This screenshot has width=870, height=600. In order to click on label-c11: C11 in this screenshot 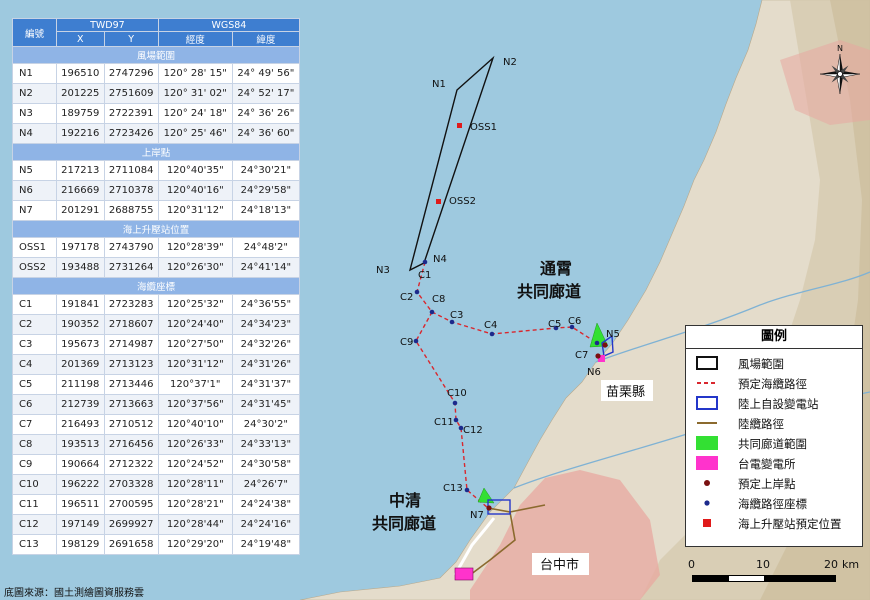, I will do `click(444, 422)`.